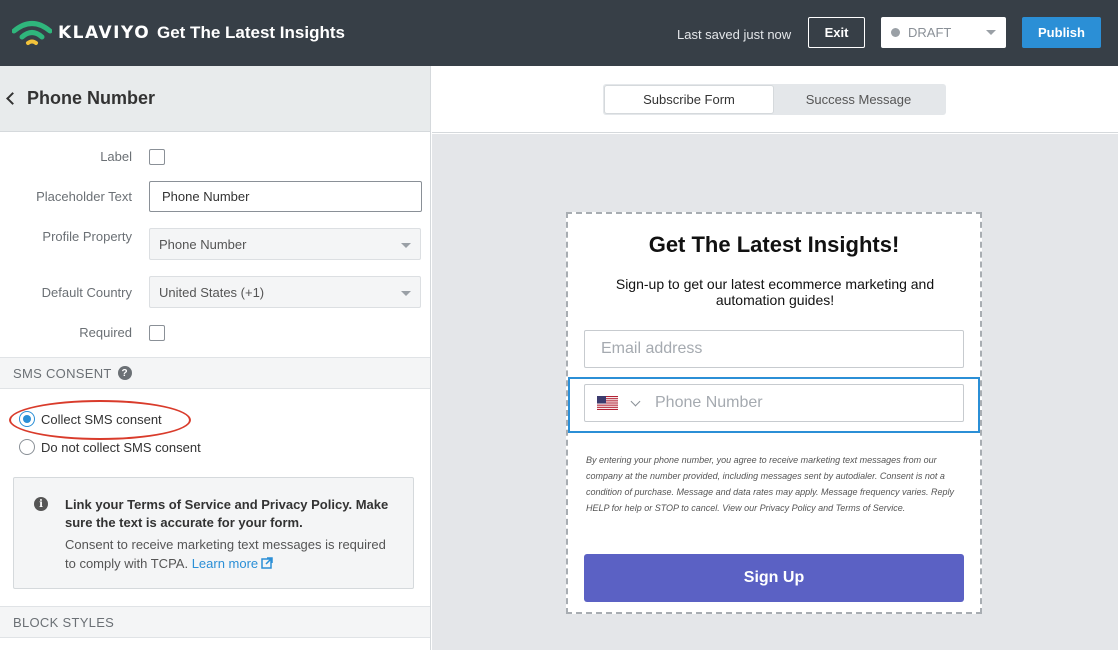  Describe the element at coordinates (251, 33) in the screenshot. I see `form-name-title: Get The Latest Insights` at that location.